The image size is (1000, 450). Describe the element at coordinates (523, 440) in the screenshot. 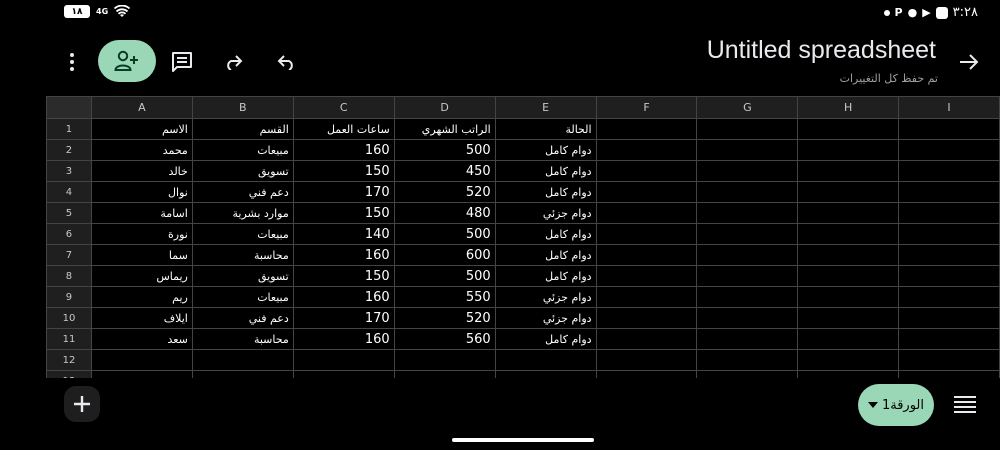

I see `home-indicator` at that location.